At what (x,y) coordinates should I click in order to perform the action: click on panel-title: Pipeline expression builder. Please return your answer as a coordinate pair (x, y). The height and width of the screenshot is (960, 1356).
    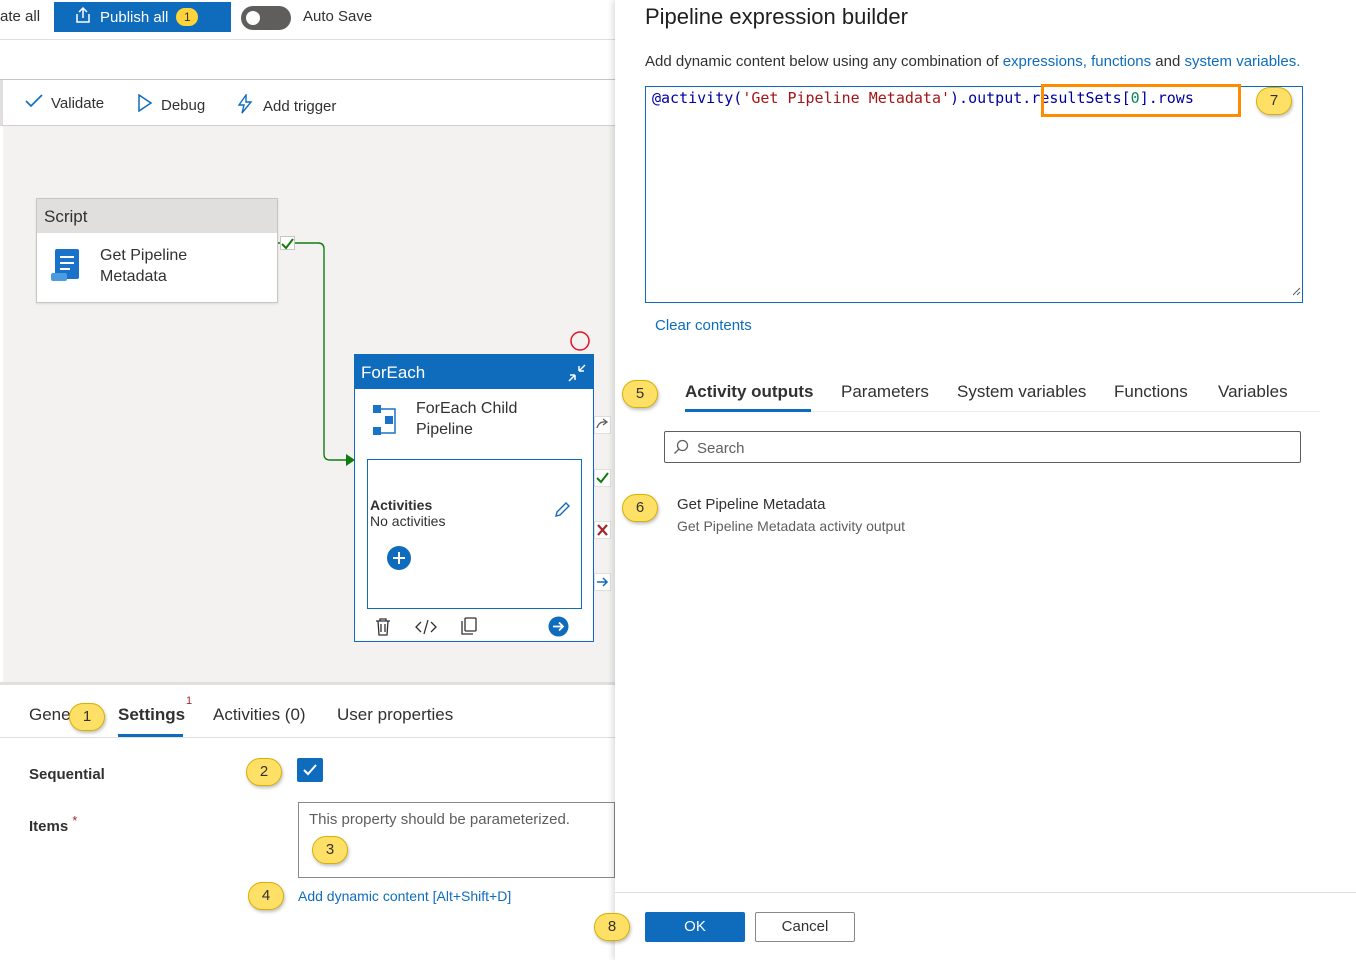
    Looking at the image, I should click on (776, 16).